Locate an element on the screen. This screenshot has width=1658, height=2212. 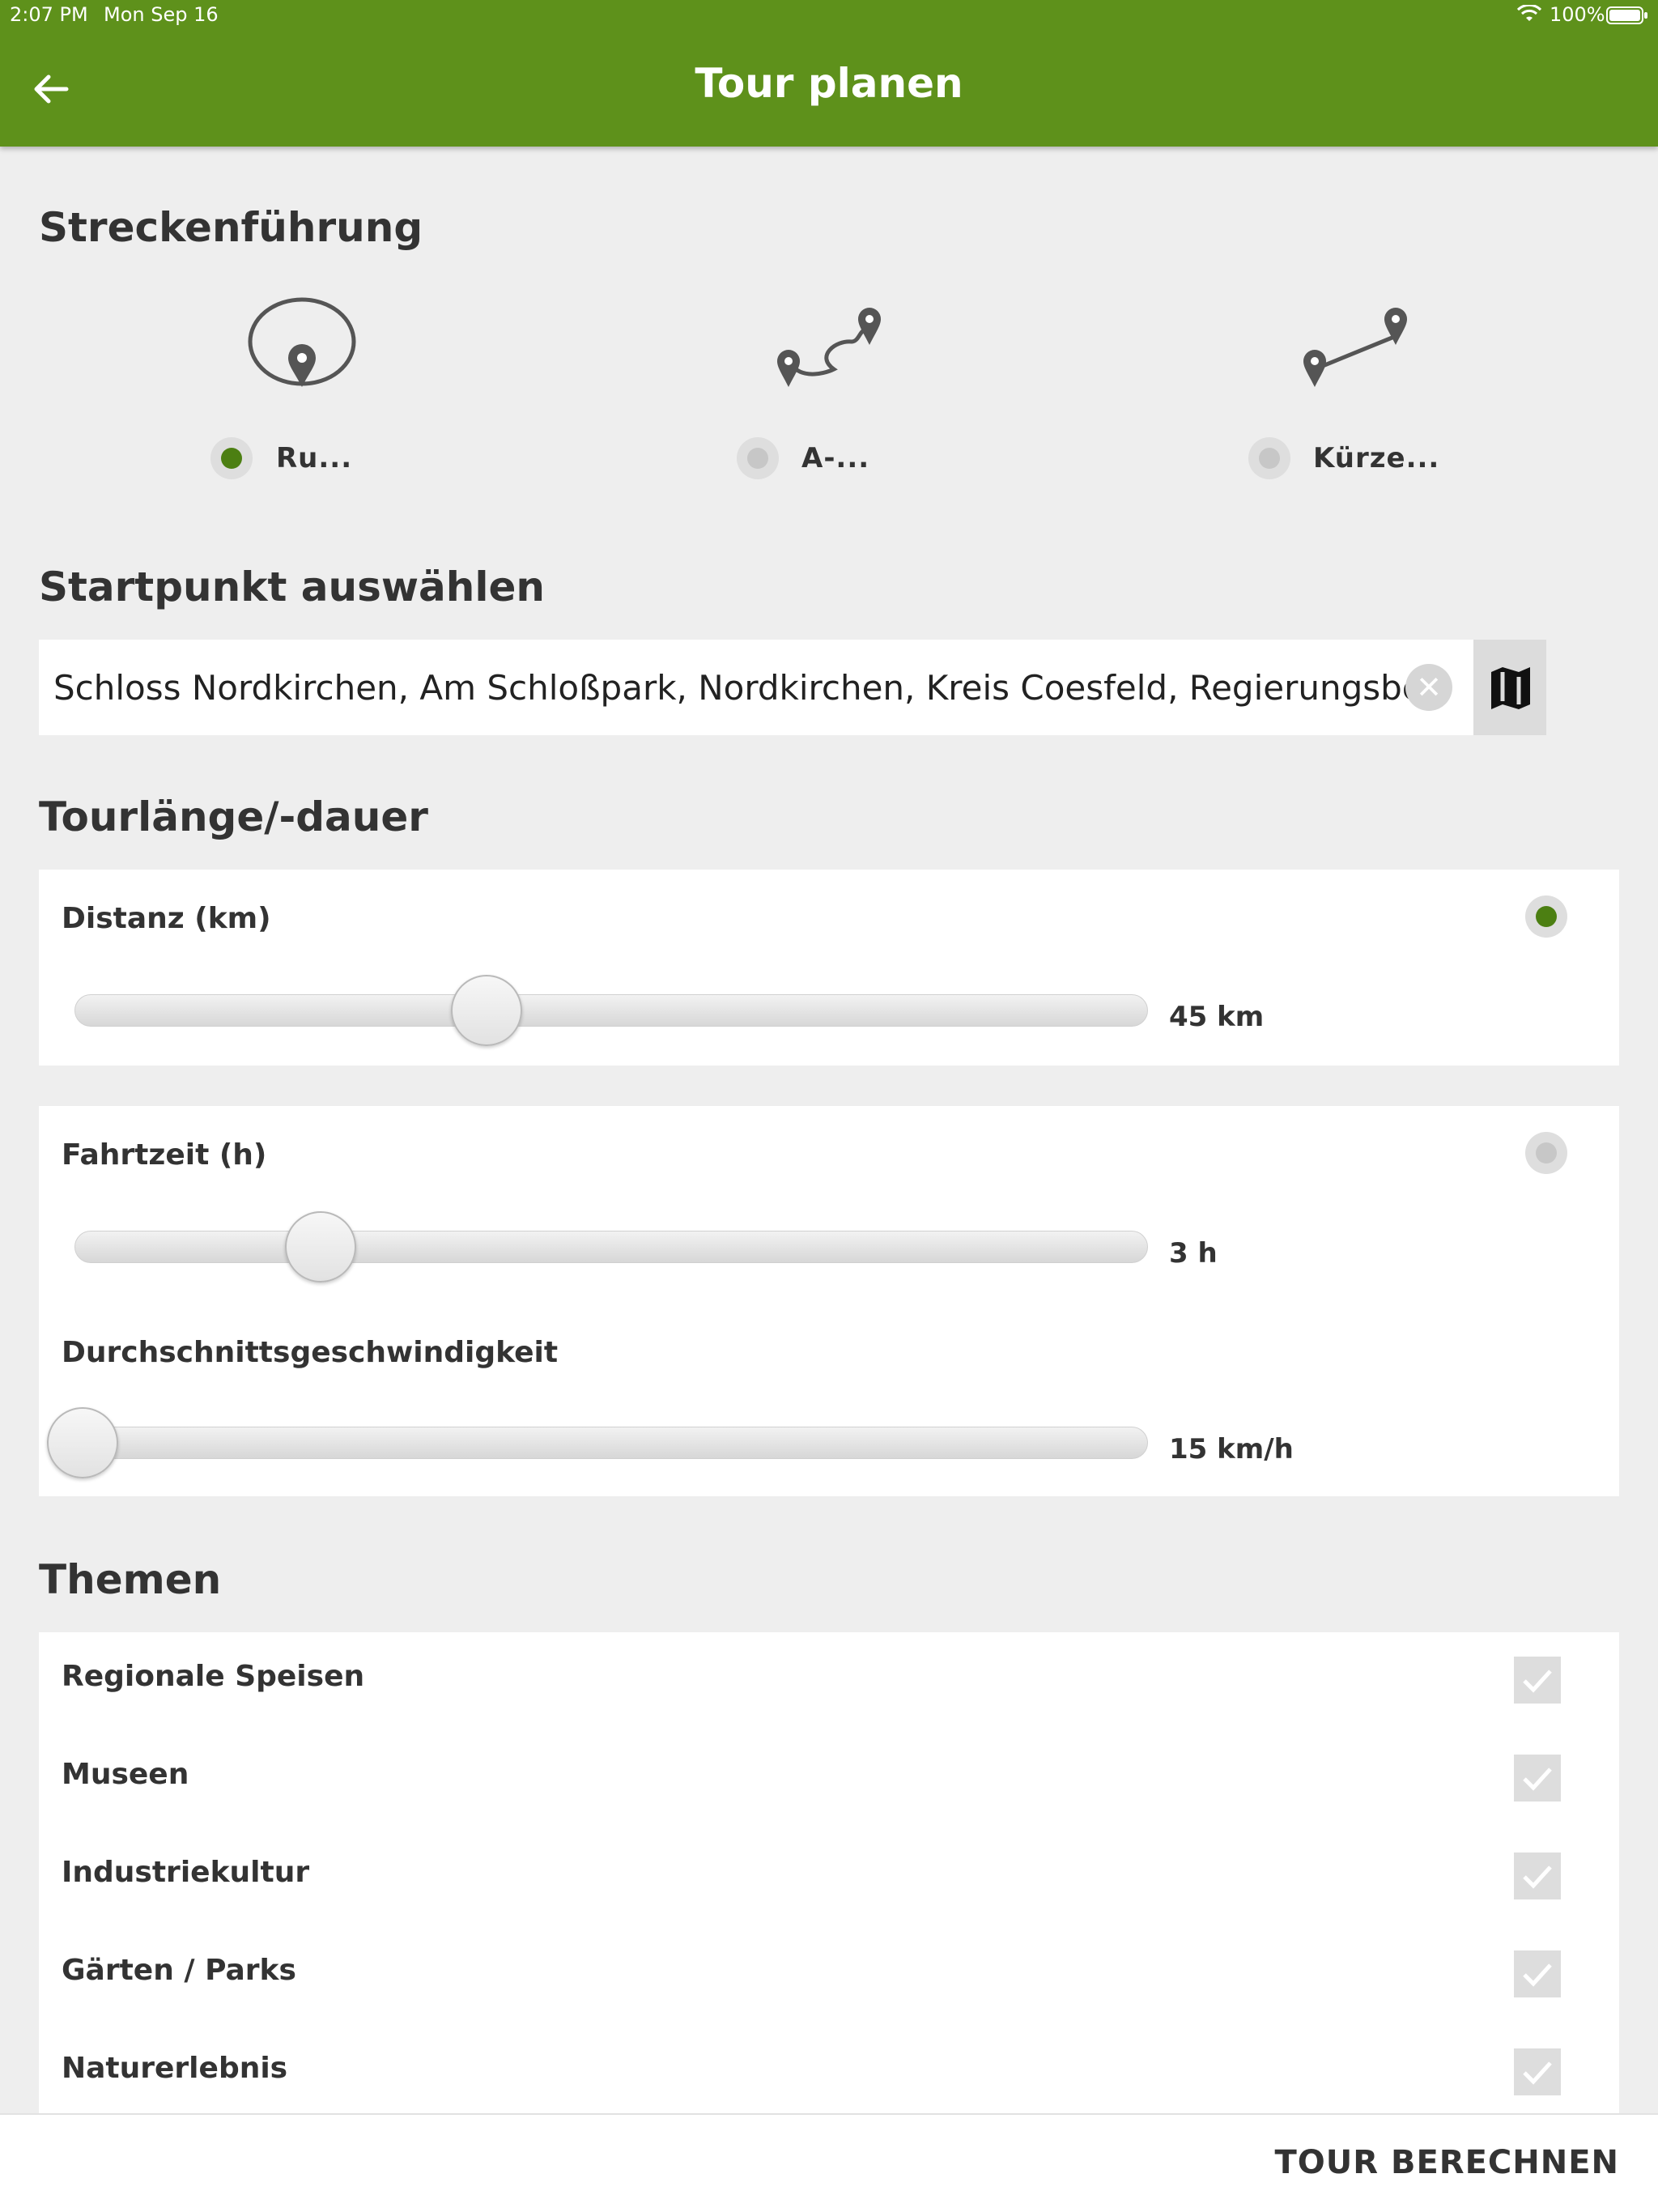
start-section-title: Startpunkt auswählen is located at coordinates (292, 587).